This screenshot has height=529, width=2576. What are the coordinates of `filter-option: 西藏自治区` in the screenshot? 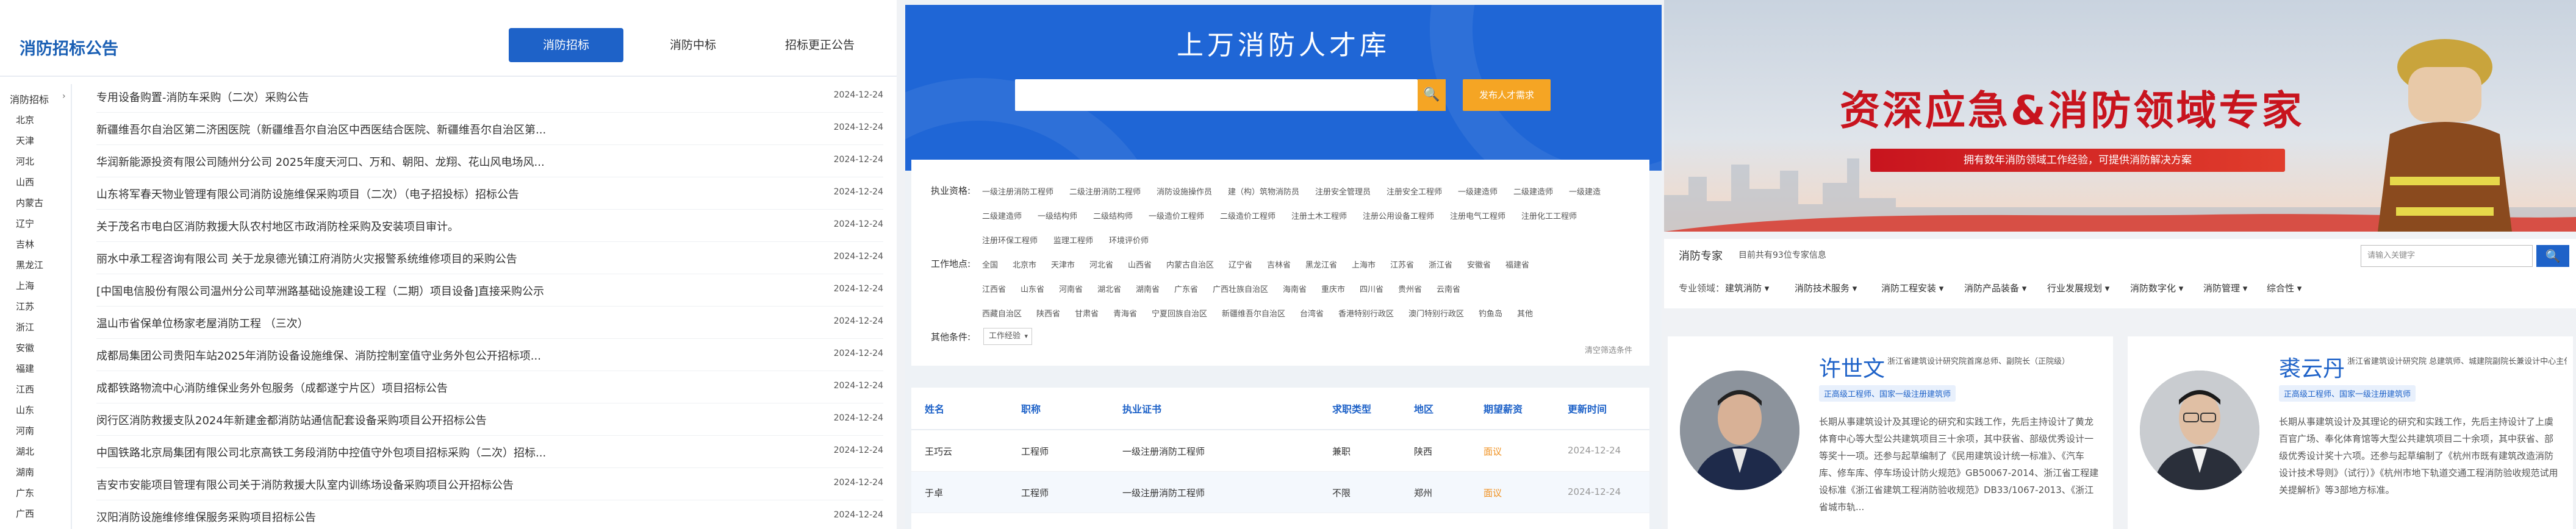 It's located at (1002, 313).